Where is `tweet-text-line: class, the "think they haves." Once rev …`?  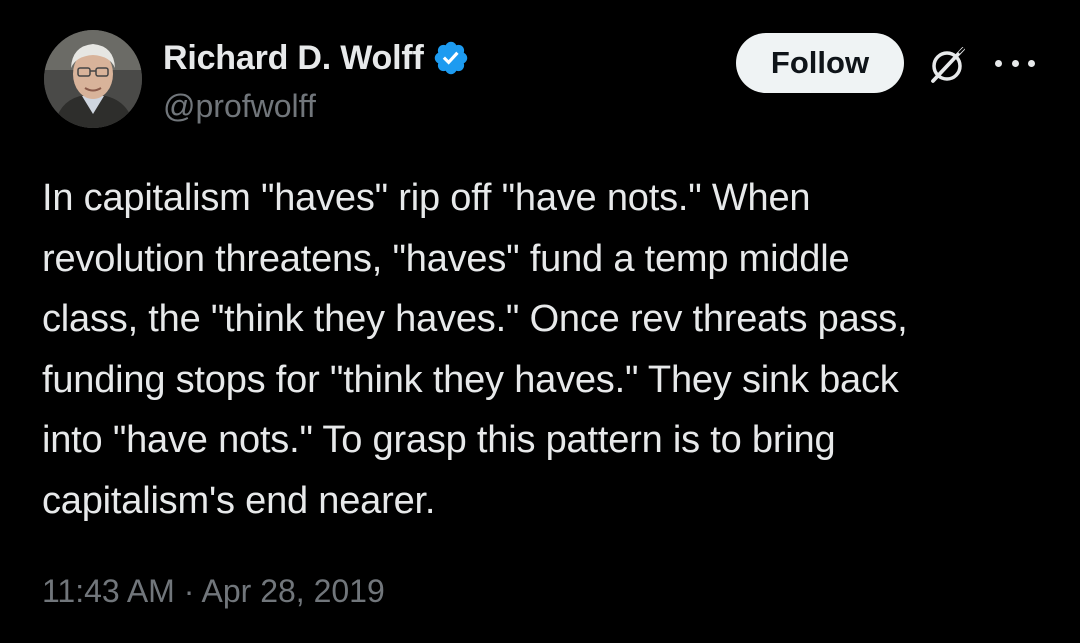 tweet-text-line: class, the "think they haves." Once rev … is located at coordinates (475, 319).